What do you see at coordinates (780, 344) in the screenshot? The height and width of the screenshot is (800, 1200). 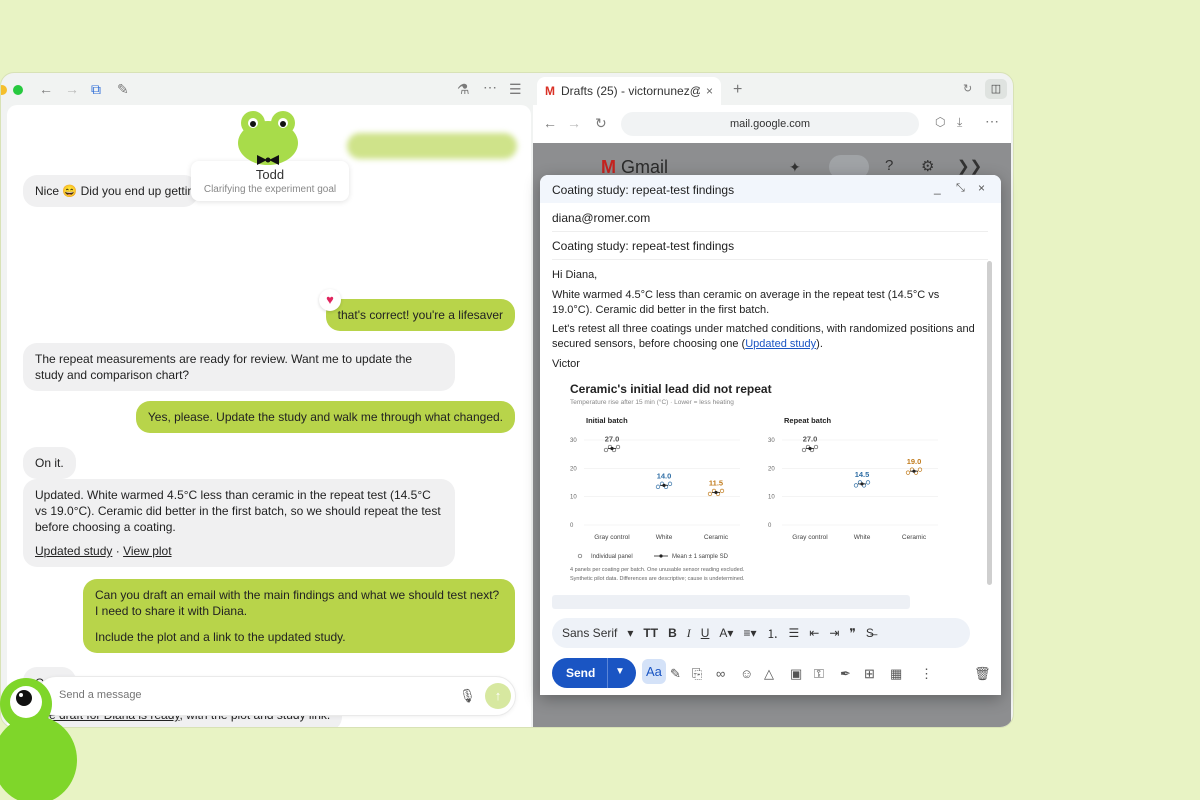 I see `email-study-link: Updated study` at bounding box center [780, 344].